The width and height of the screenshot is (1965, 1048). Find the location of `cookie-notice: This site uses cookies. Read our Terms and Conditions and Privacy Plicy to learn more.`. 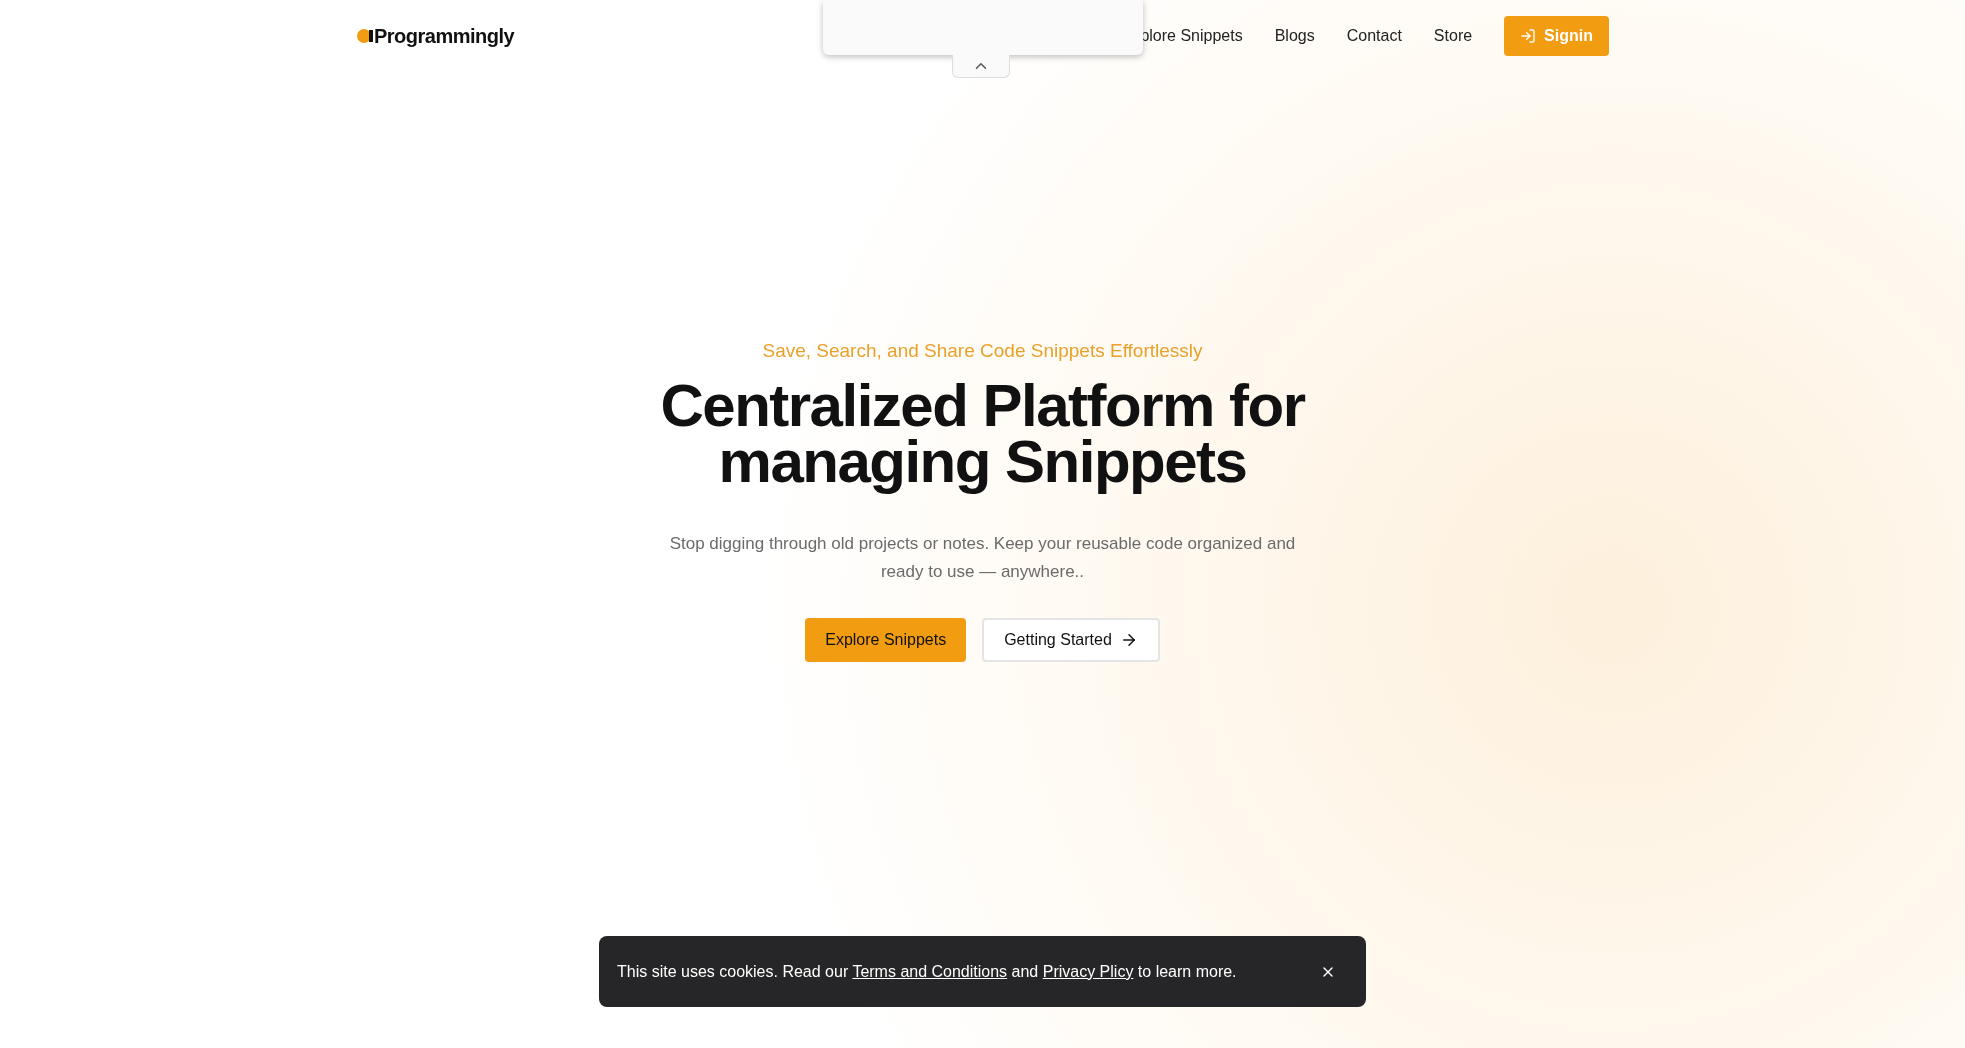

cookie-notice: This site uses cookies. Read our Terms and Conditions and Privacy Plicy to learn more. is located at coordinates (927, 971).